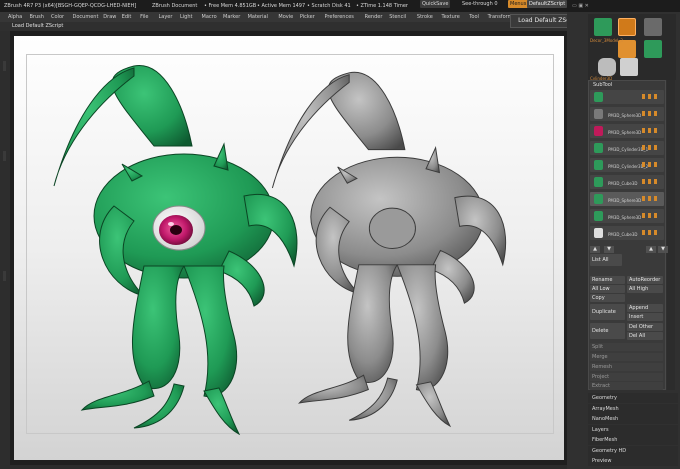 The height and width of the screenshot is (469, 680). What do you see at coordinates (374, 17) in the screenshot?
I see `menu-render: Render` at bounding box center [374, 17].